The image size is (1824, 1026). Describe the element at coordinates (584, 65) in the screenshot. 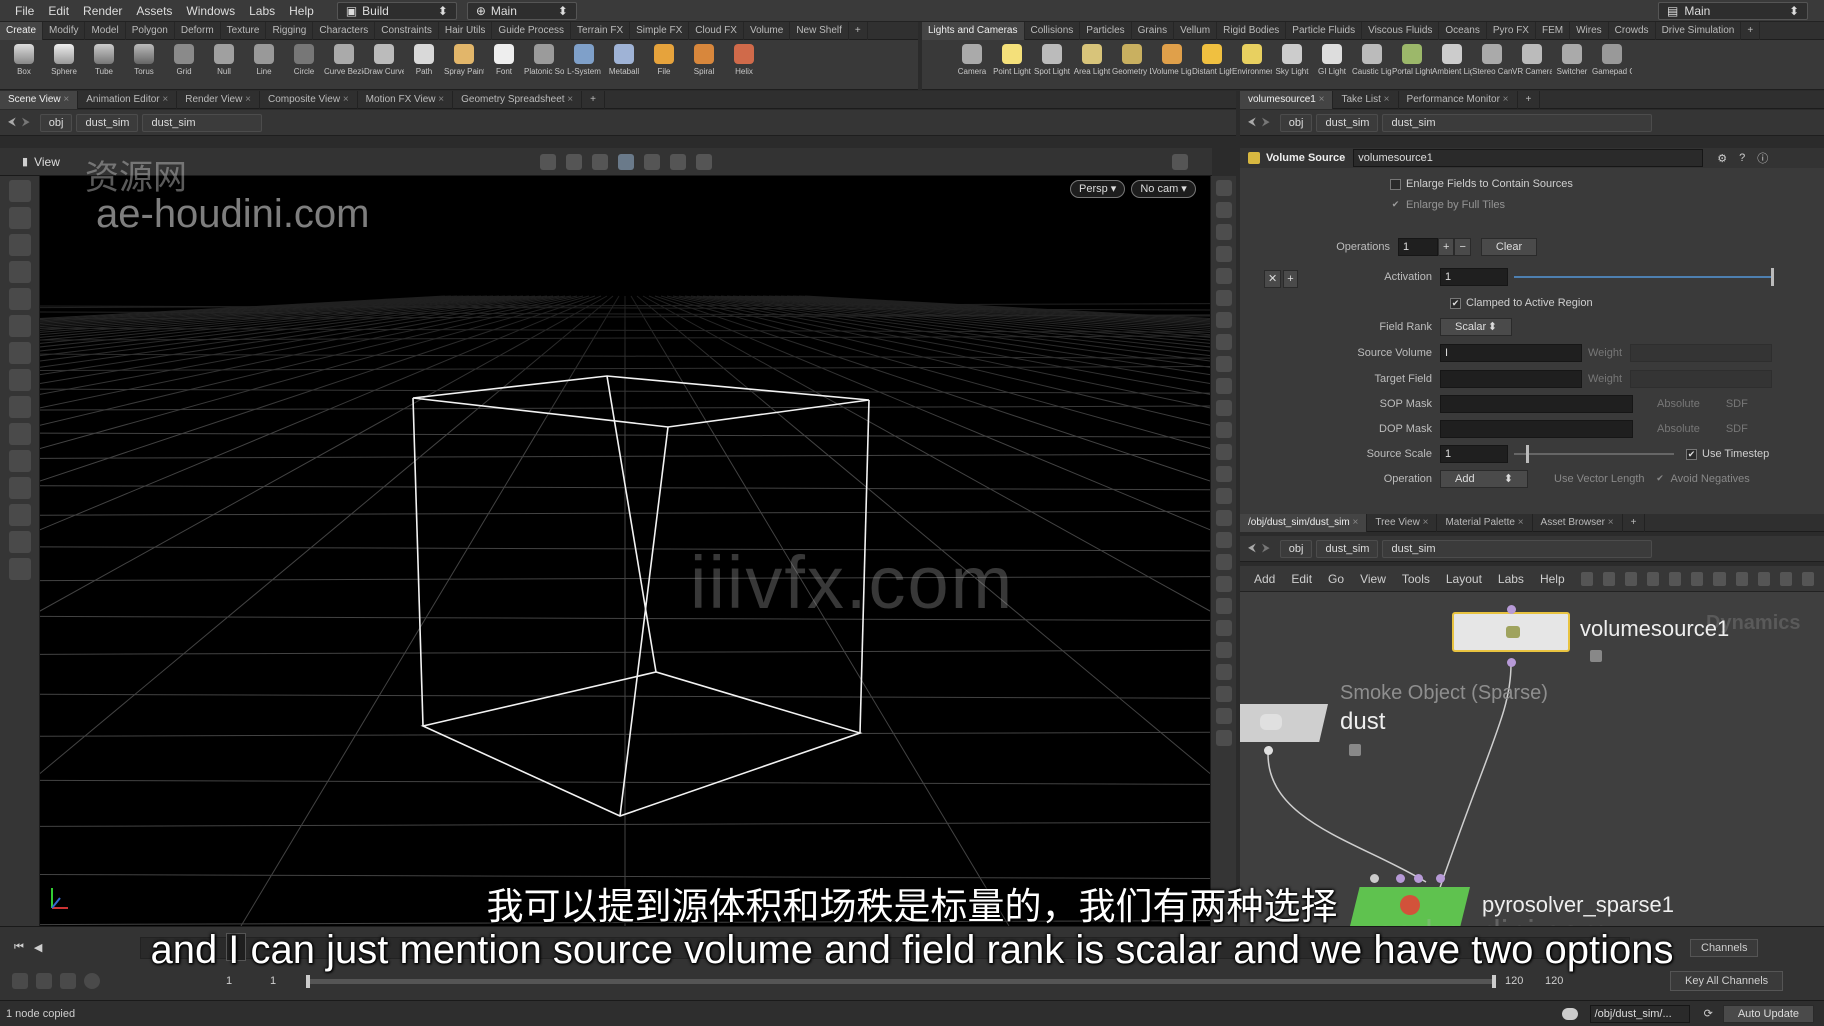

I see `tool-l-system: L-System` at that location.